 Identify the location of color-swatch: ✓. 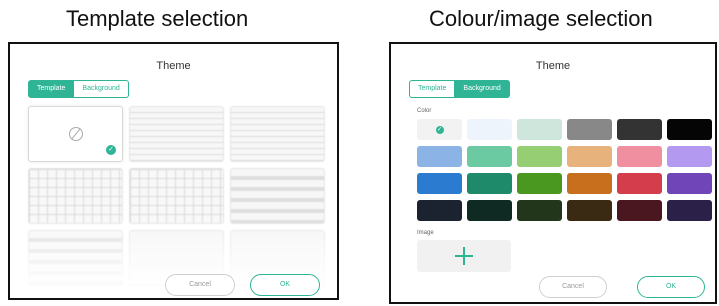
(439, 129).